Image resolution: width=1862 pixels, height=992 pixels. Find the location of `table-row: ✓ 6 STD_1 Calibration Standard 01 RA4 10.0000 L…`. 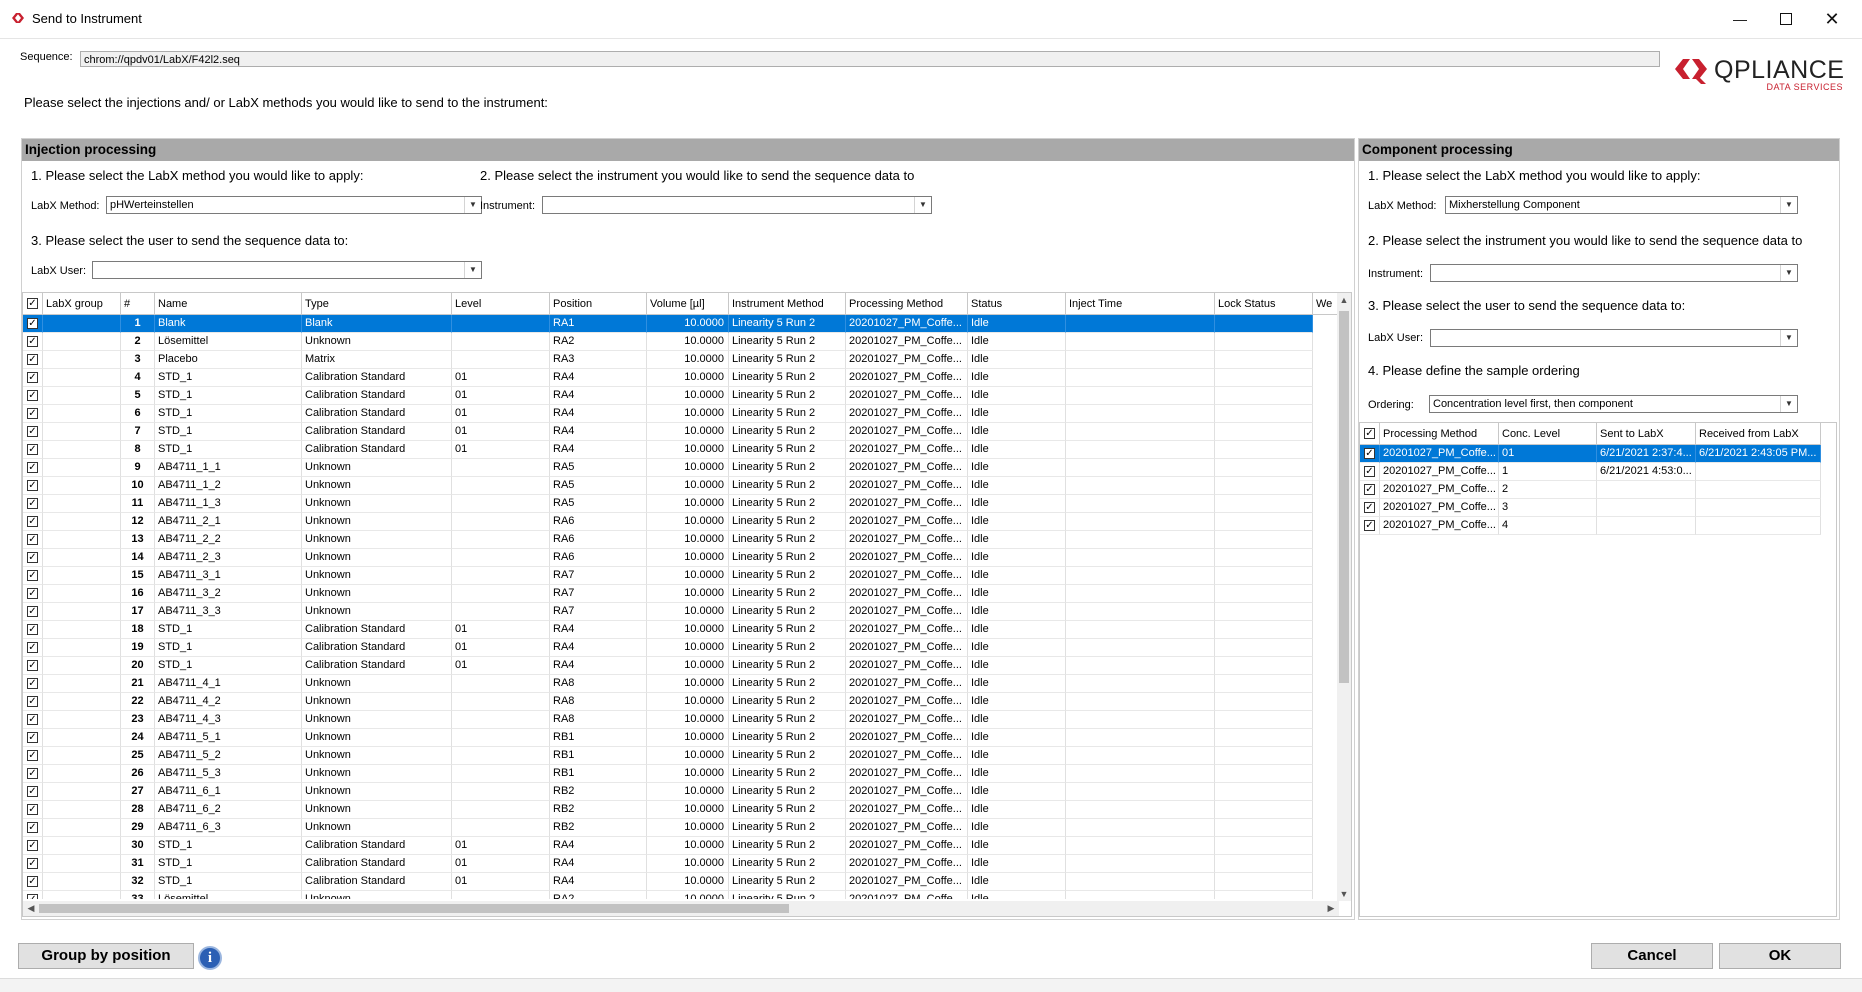

table-row: ✓ 6 STD_1 Calibration Standard 01 RA4 10.0000 L… is located at coordinates (681, 414).